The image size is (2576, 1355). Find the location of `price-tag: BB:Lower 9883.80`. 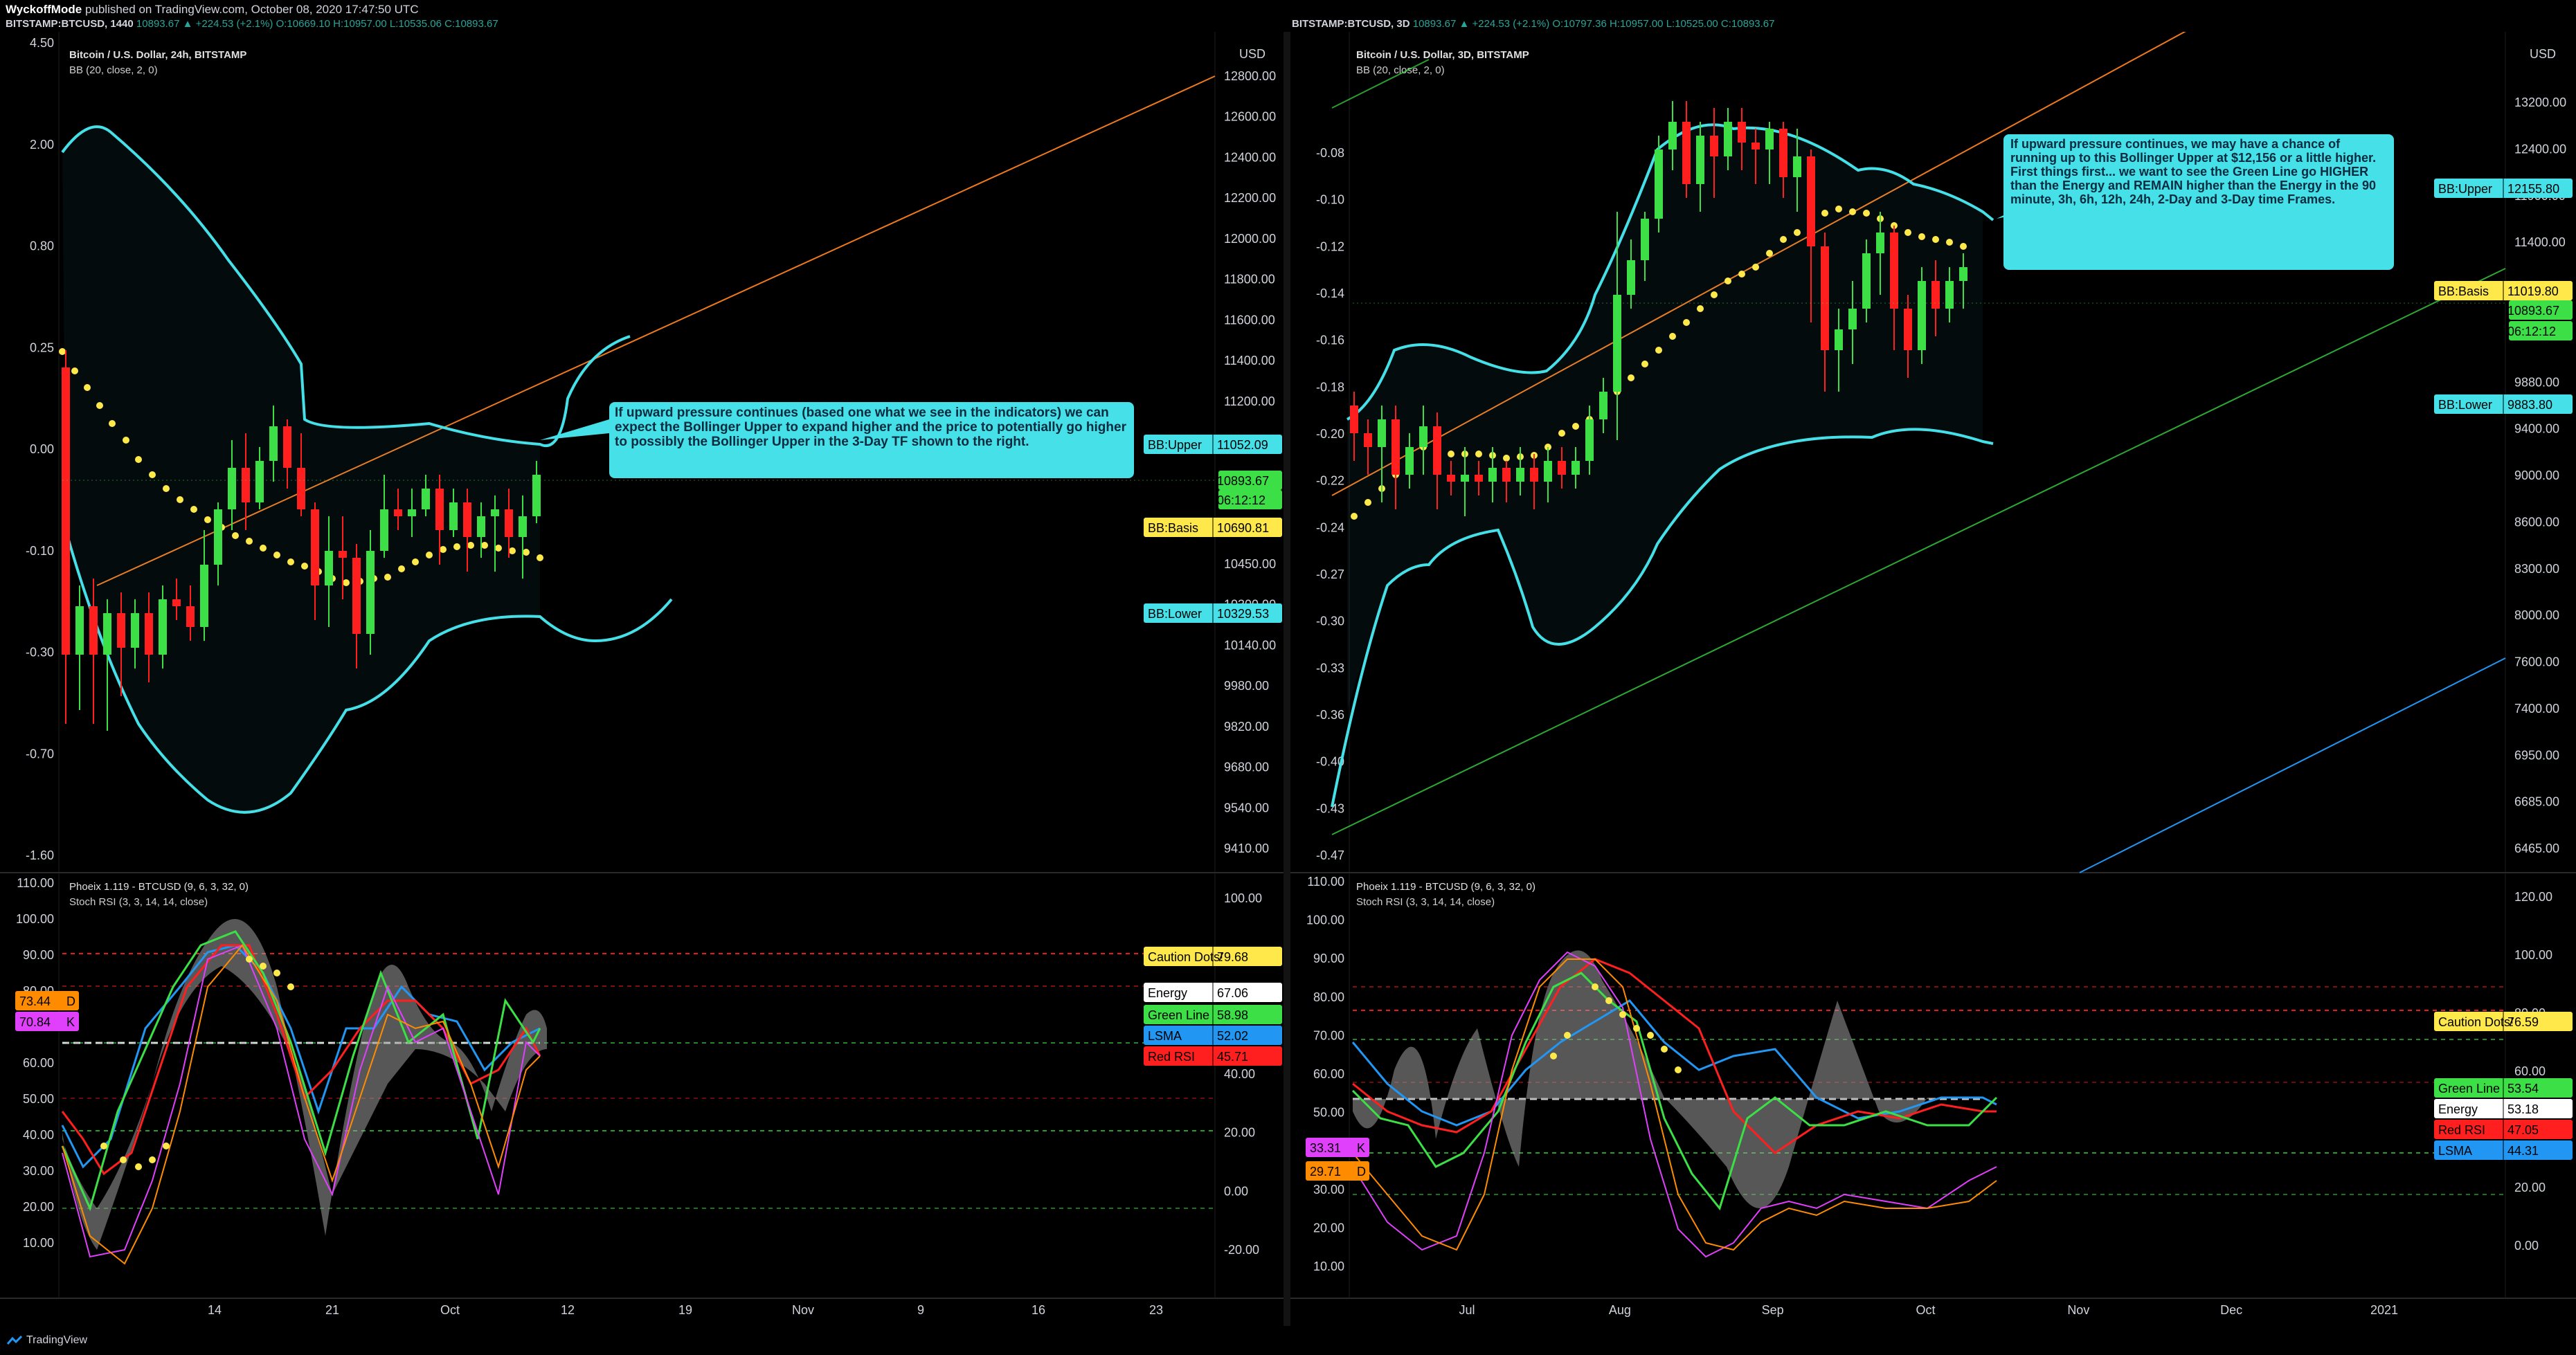

price-tag: BB:Lower 9883.80 is located at coordinates (2503, 404).